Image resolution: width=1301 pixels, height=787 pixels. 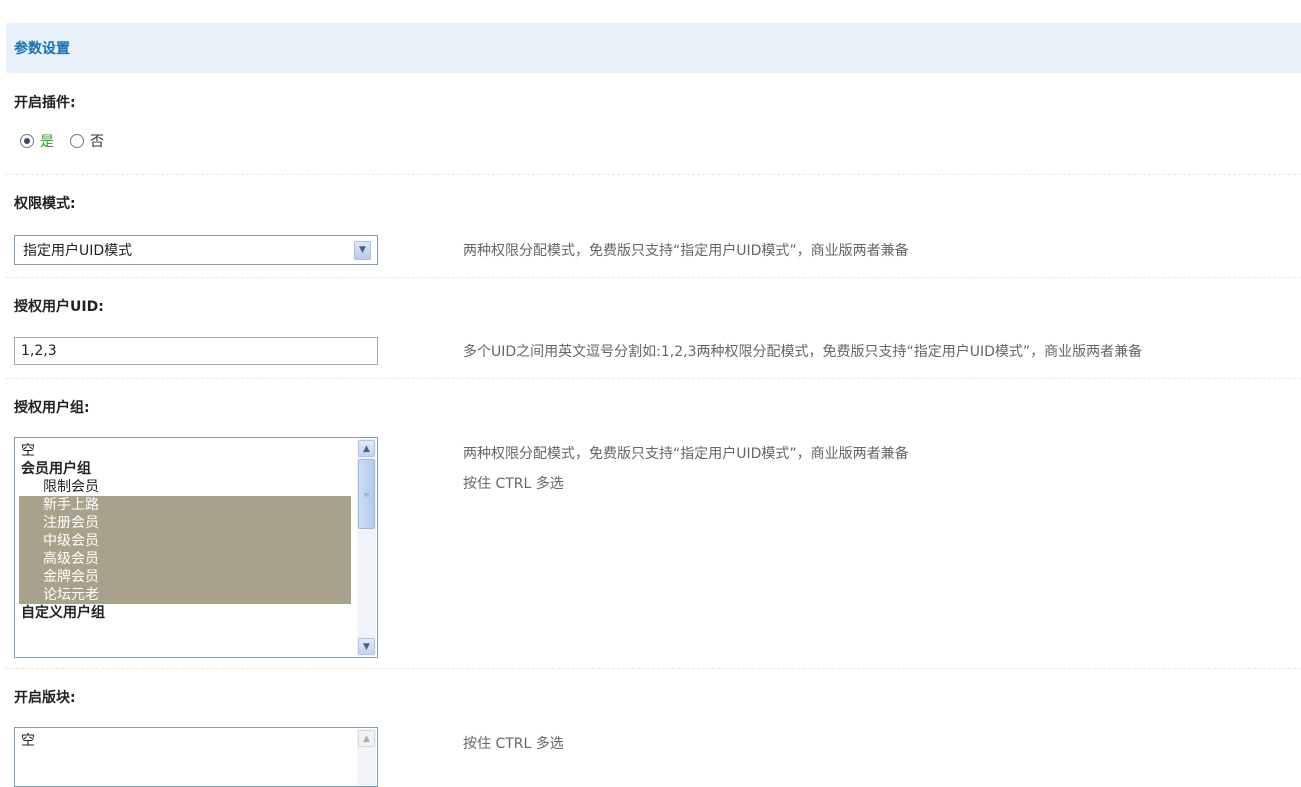 What do you see at coordinates (653, 48) in the screenshot?
I see `settings-header: 参数设置` at bounding box center [653, 48].